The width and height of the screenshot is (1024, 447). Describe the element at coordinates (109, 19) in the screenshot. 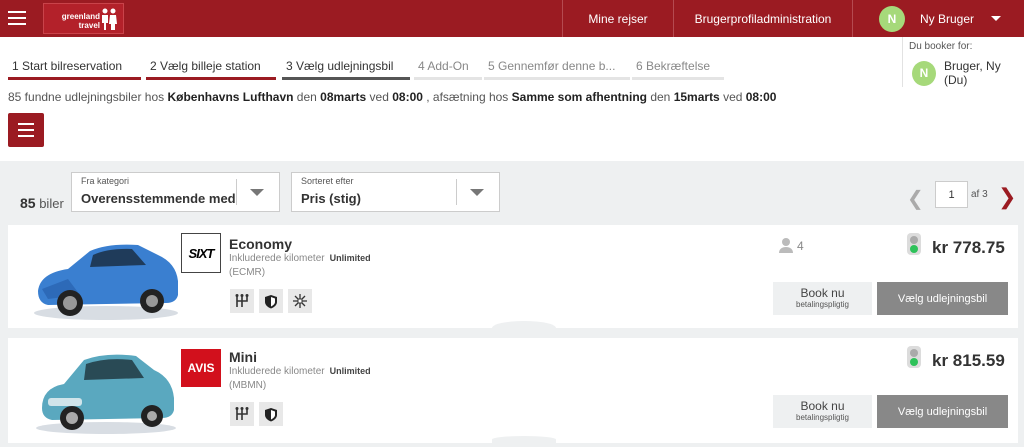

I see `logo-figures-icon` at that location.